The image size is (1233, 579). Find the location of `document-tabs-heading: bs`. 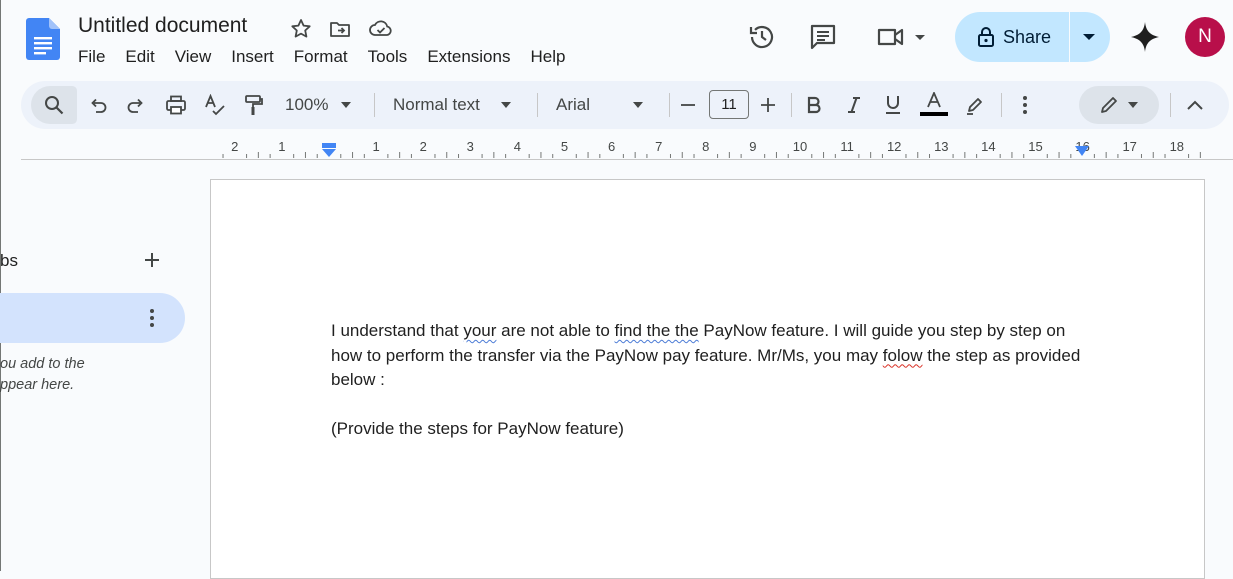

document-tabs-heading: bs is located at coordinates (9, 260).